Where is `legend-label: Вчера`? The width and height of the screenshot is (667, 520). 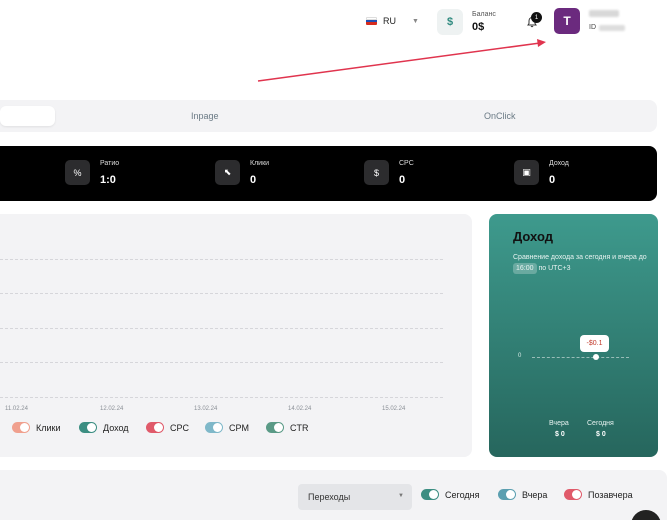 legend-label: Вчера is located at coordinates (535, 494).